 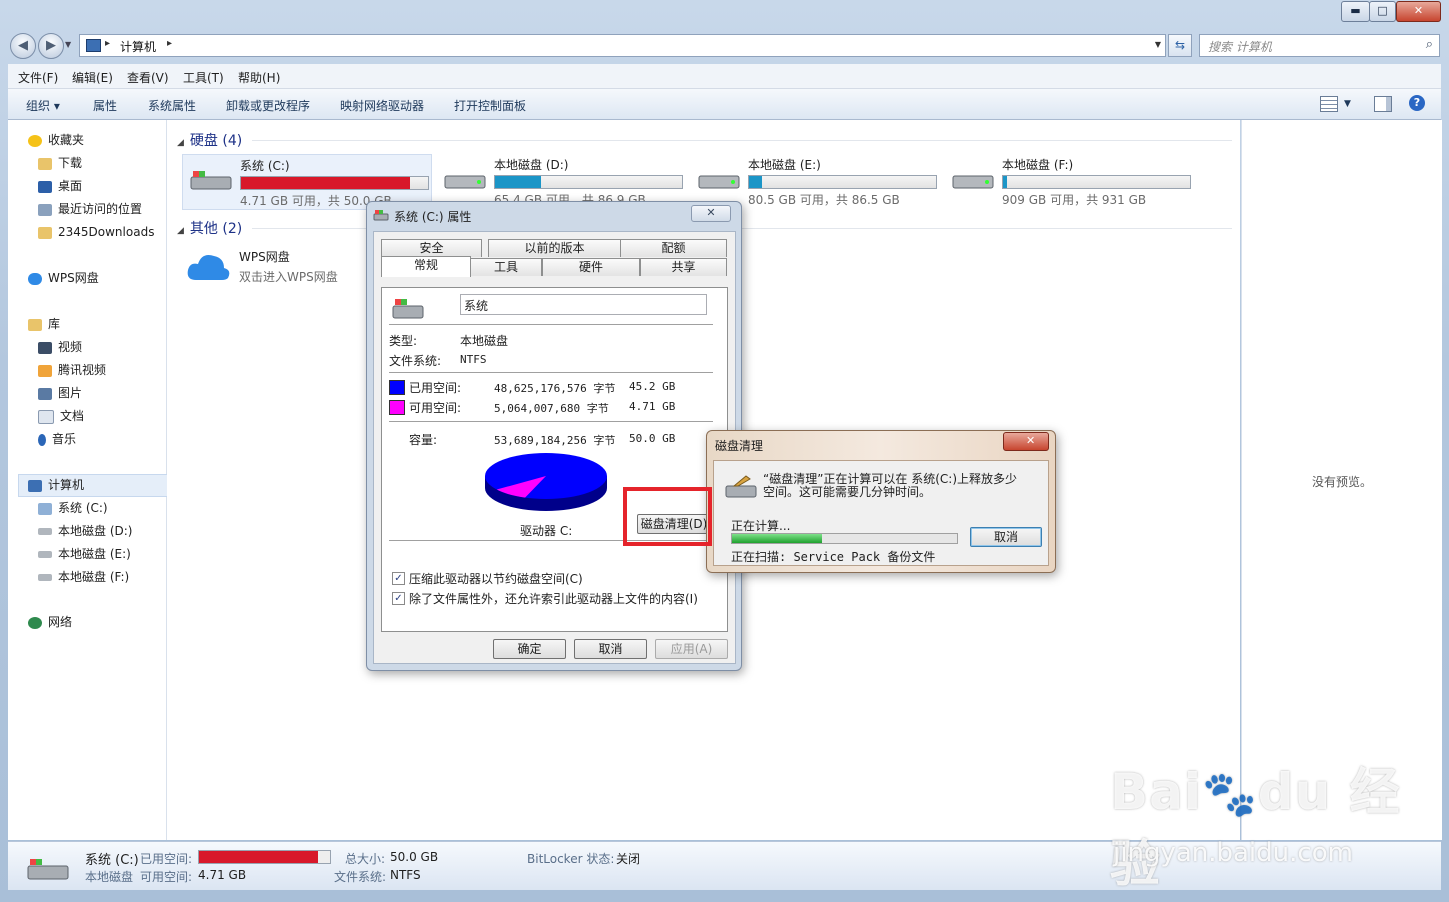 I want to click on used-color-swatch, so click(x=397, y=387).